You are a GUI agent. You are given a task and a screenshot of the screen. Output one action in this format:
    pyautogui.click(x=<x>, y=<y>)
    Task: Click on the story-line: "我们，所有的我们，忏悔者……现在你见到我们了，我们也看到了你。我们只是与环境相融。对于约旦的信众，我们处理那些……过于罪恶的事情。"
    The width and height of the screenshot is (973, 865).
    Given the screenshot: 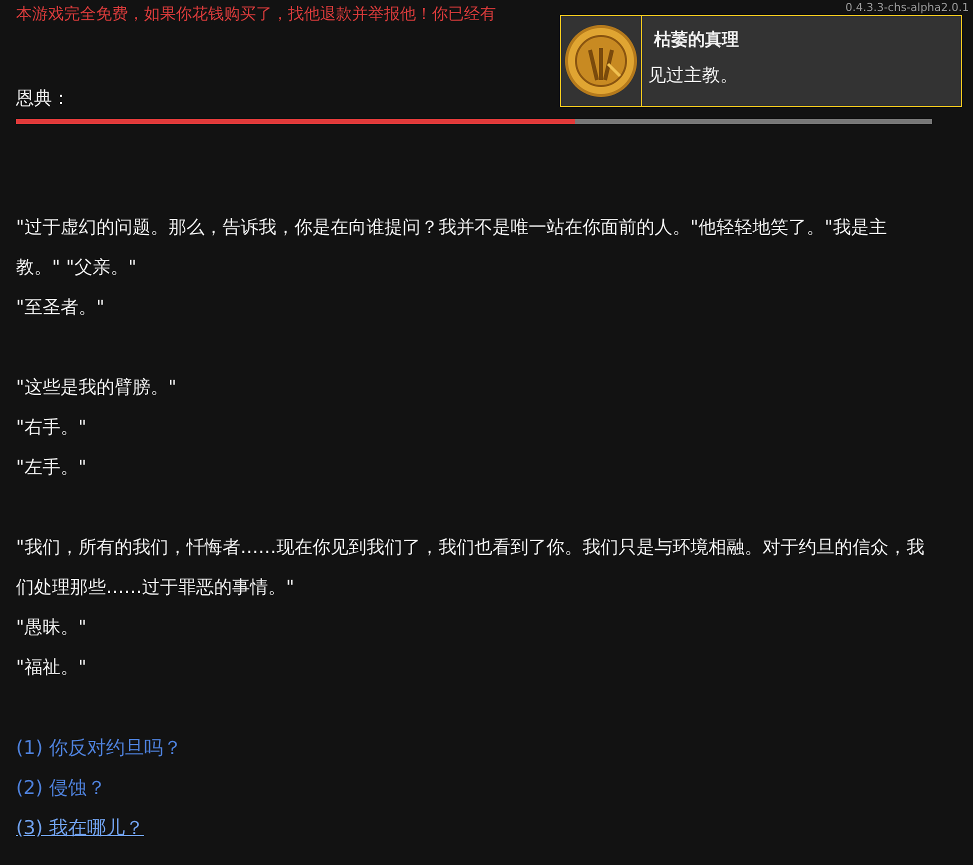 What is the action you would take?
    pyautogui.click(x=471, y=568)
    